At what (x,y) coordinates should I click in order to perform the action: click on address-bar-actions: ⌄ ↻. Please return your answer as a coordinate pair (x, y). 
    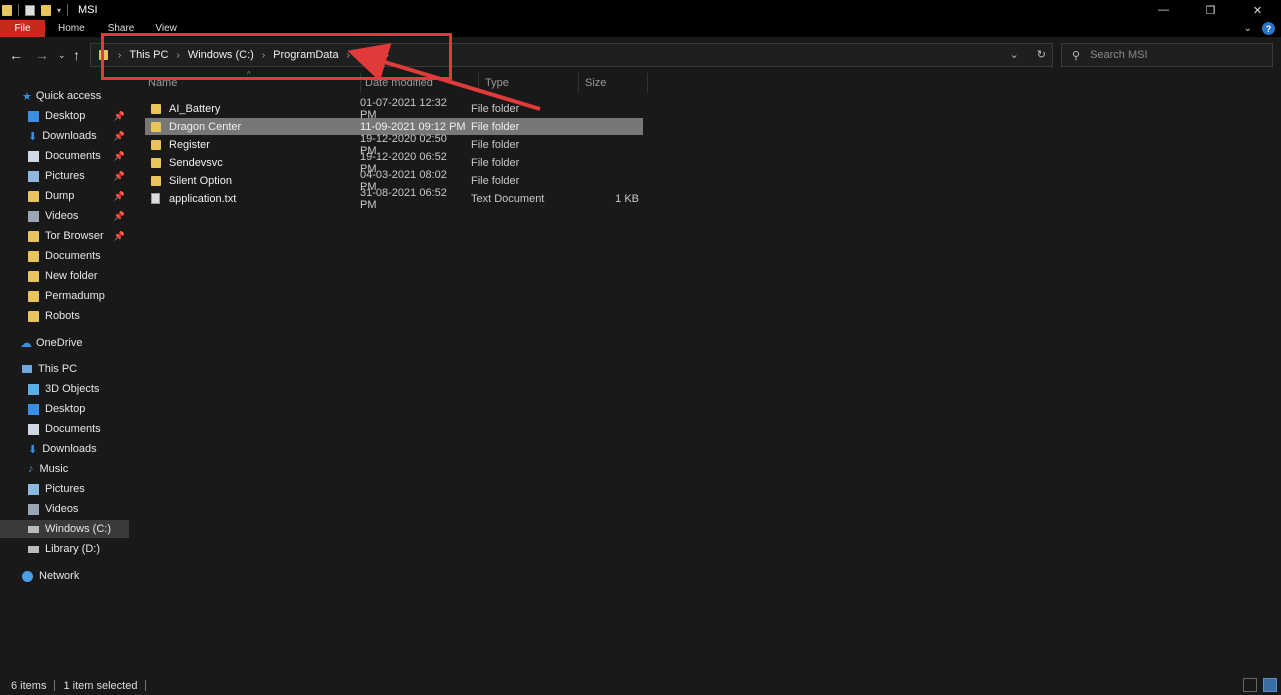
    Looking at the image, I should click on (1028, 54).